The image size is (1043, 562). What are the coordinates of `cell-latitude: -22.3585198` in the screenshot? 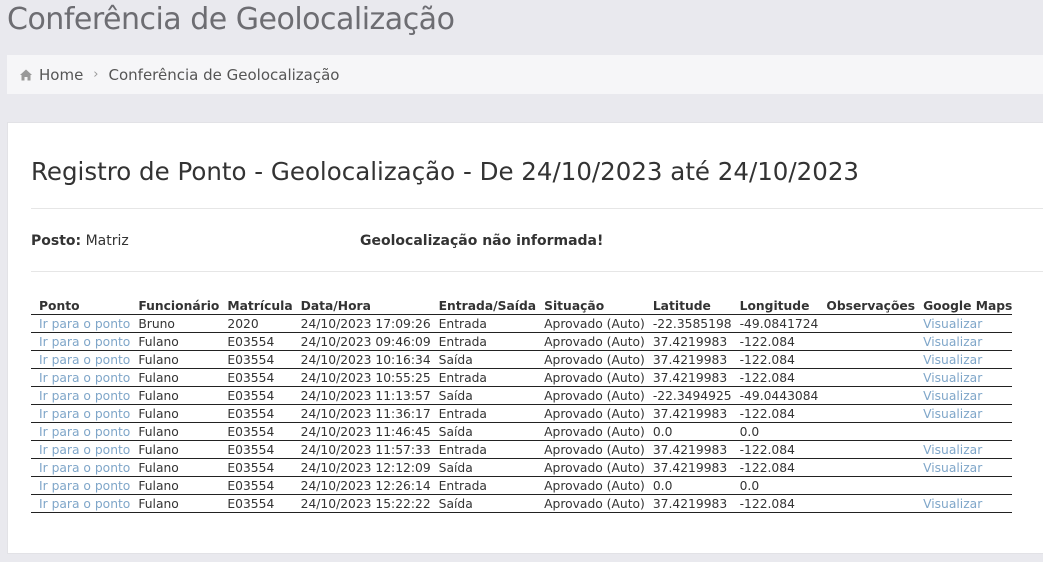 It's located at (692, 323).